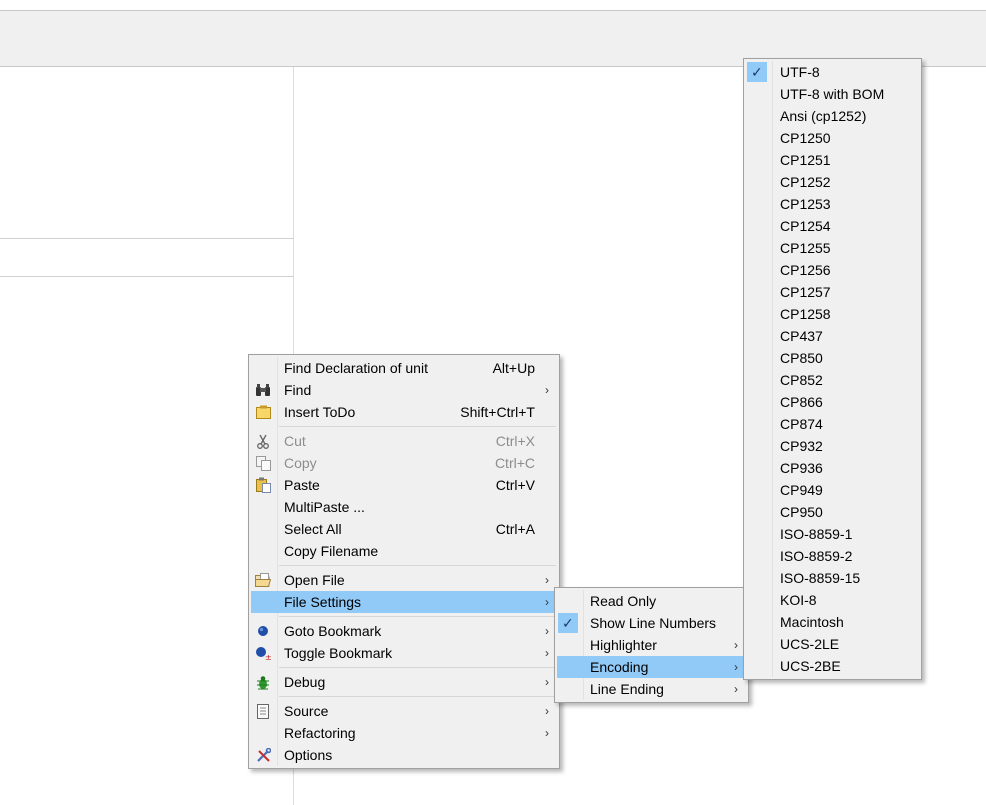 This screenshot has width=986, height=805. What do you see at coordinates (832, 160) in the screenshot?
I see `encoding-option: CP1251` at bounding box center [832, 160].